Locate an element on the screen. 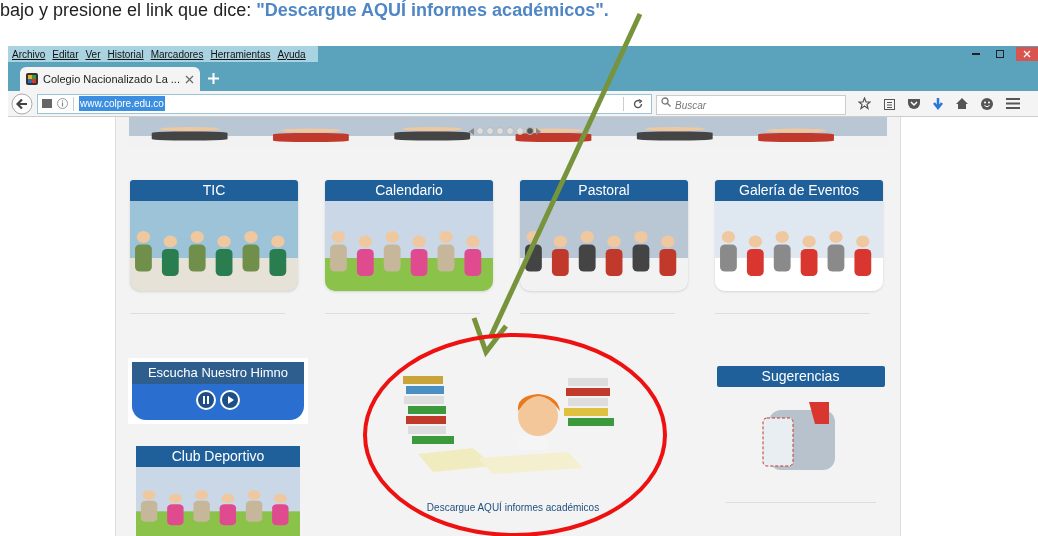 The width and height of the screenshot is (1038, 536). tile-header: Calendario is located at coordinates (409, 190).